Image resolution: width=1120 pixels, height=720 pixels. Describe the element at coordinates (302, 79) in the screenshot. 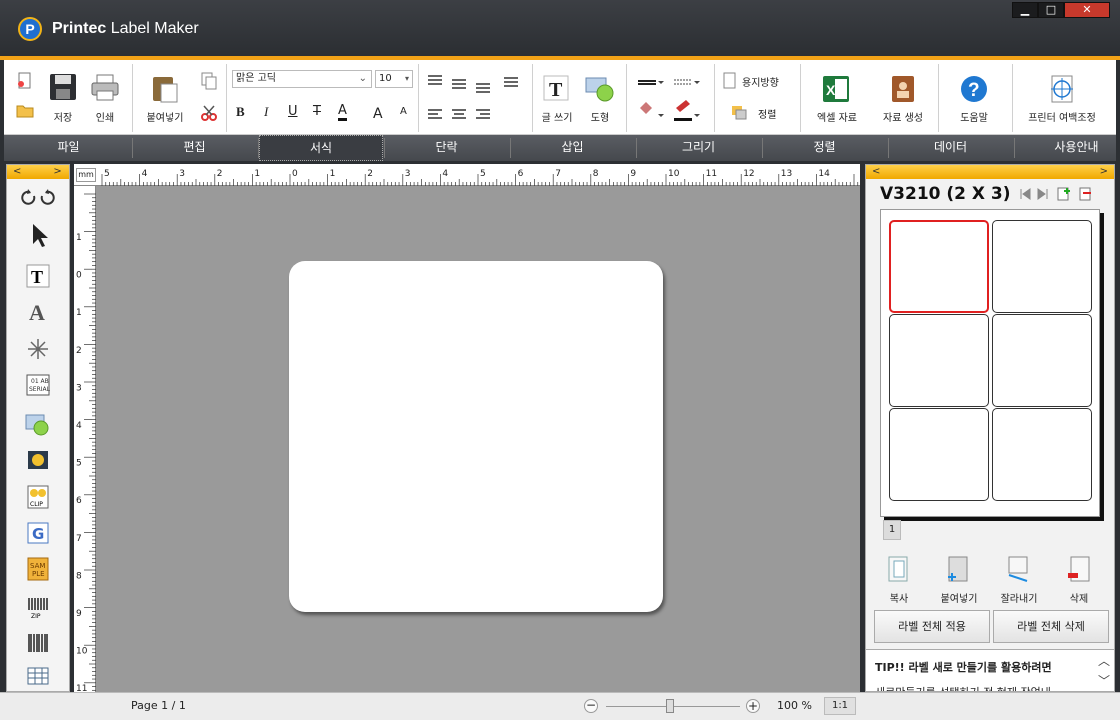

I see `font-family-select: 맑은 고딕 ⌄` at that location.